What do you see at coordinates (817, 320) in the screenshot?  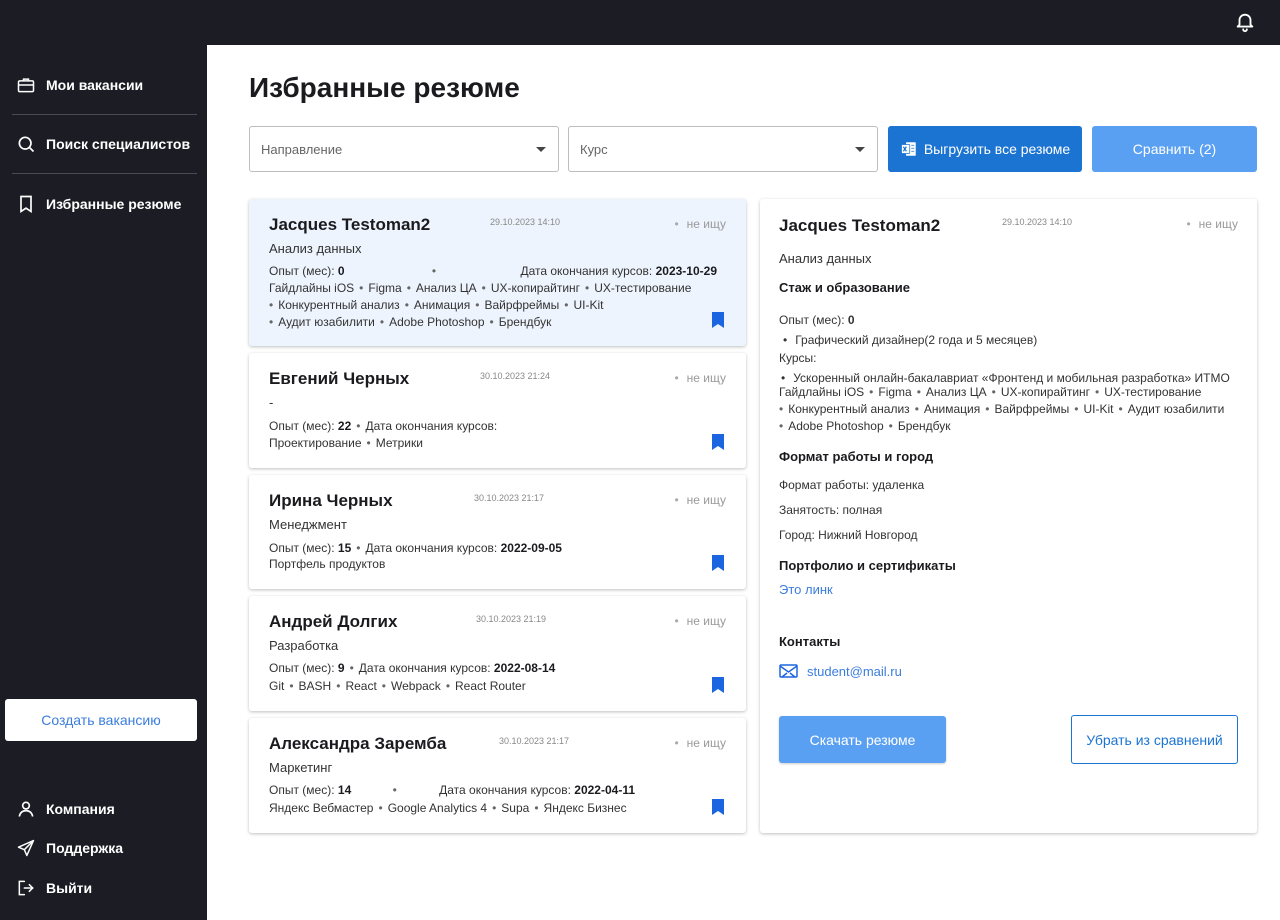 I see `detail-experience: Опыт (мес): 0` at bounding box center [817, 320].